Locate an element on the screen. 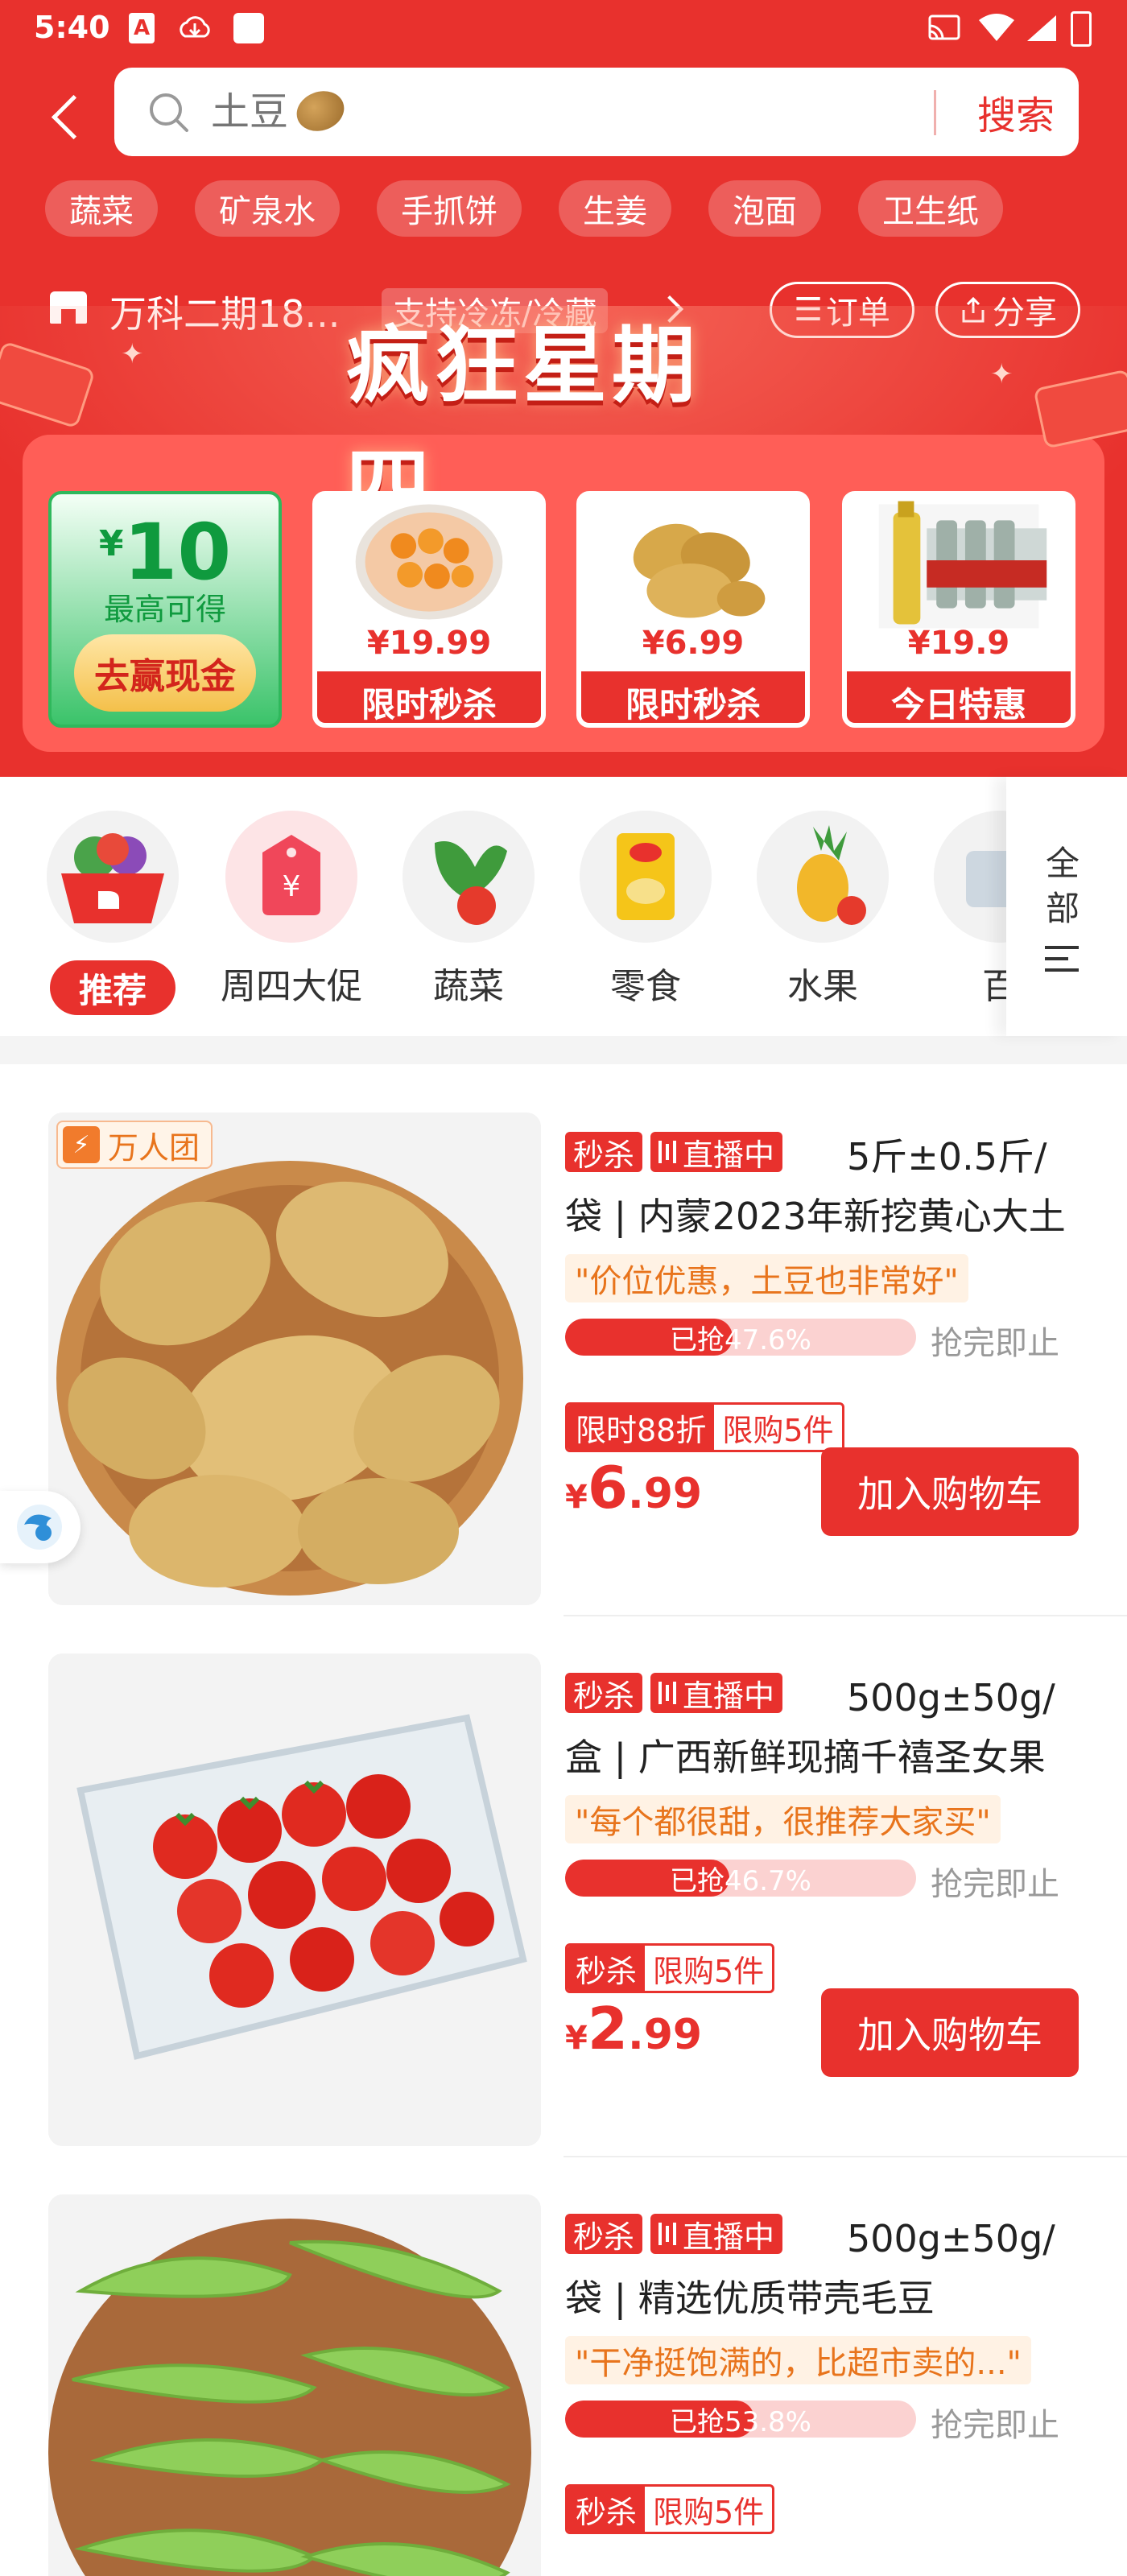 Image resolution: width=1127 pixels, height=2576 pixels. deal-card: ¥19.99 限时秒杀 is located at coordinates (429, 609).